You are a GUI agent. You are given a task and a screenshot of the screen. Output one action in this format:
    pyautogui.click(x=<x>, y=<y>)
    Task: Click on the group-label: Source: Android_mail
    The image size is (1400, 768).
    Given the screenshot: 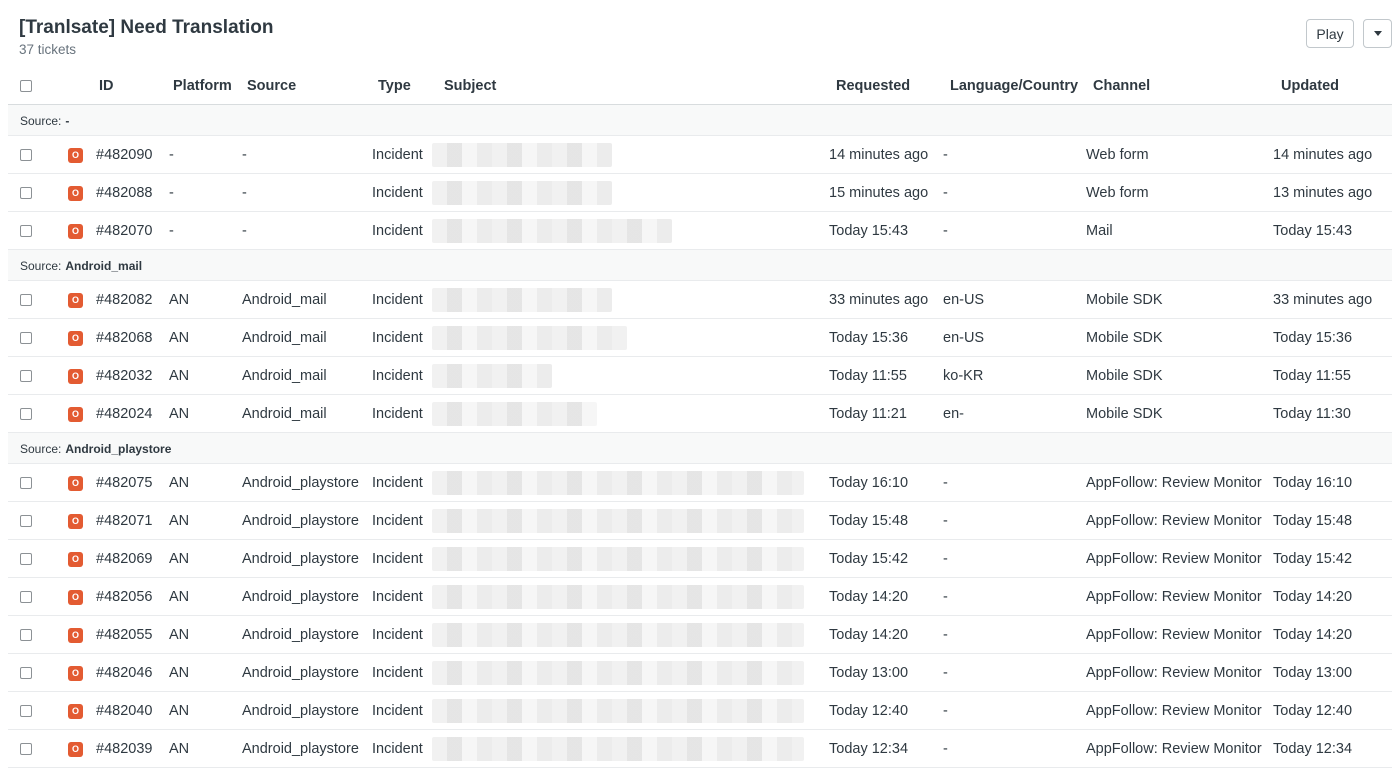 What is the action you would take?
    pyautogui.click(x=81, y=265)
    